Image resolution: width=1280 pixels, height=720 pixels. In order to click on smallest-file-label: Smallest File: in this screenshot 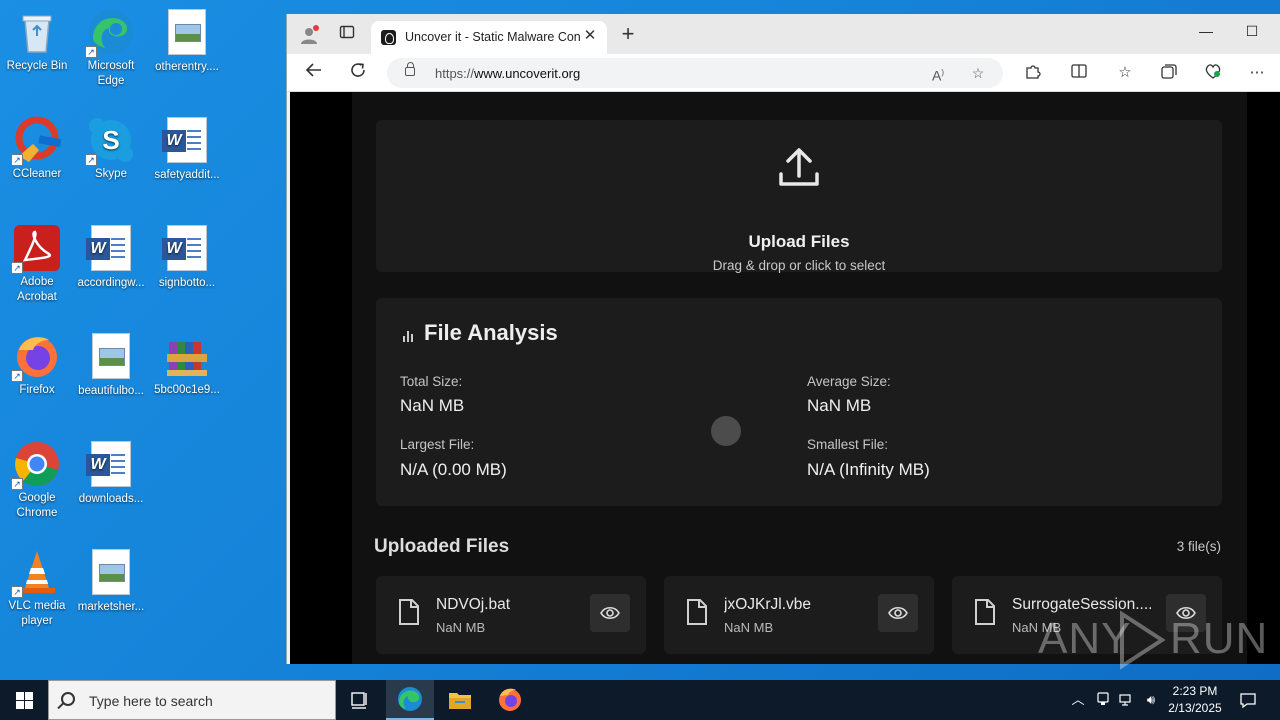, I will do `click(848, 444)`.